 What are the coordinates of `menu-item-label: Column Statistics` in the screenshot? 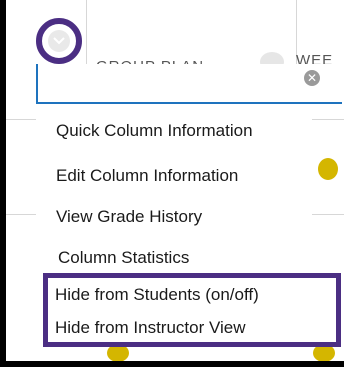 It's located at (124, 257).